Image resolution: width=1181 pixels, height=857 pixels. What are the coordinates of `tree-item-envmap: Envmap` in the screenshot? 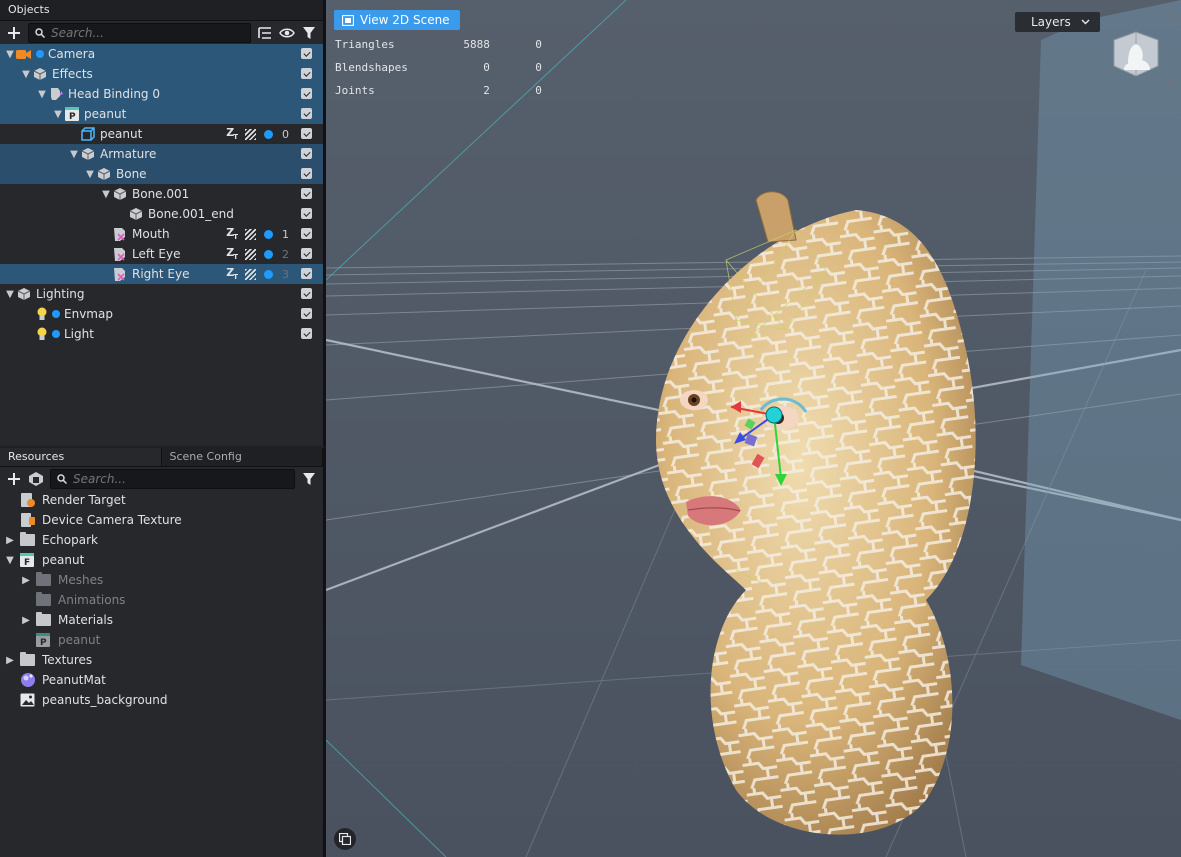 It's located at (161, 314).